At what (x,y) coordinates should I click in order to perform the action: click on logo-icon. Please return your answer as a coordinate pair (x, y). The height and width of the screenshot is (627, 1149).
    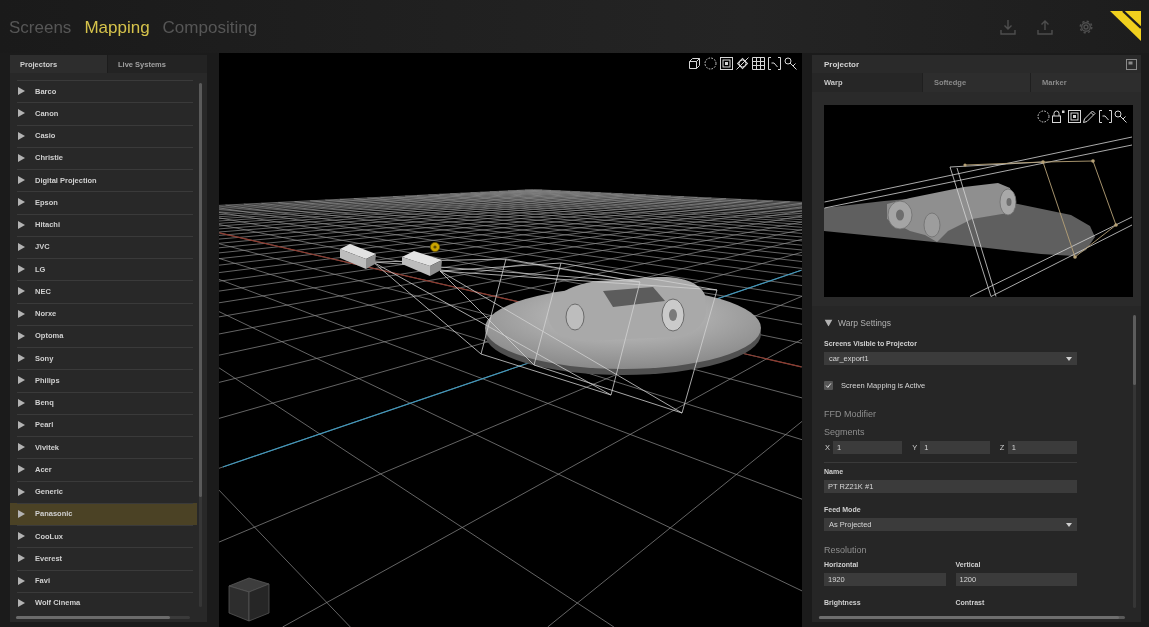
    Looking at the image, I should click on (1125, 25).